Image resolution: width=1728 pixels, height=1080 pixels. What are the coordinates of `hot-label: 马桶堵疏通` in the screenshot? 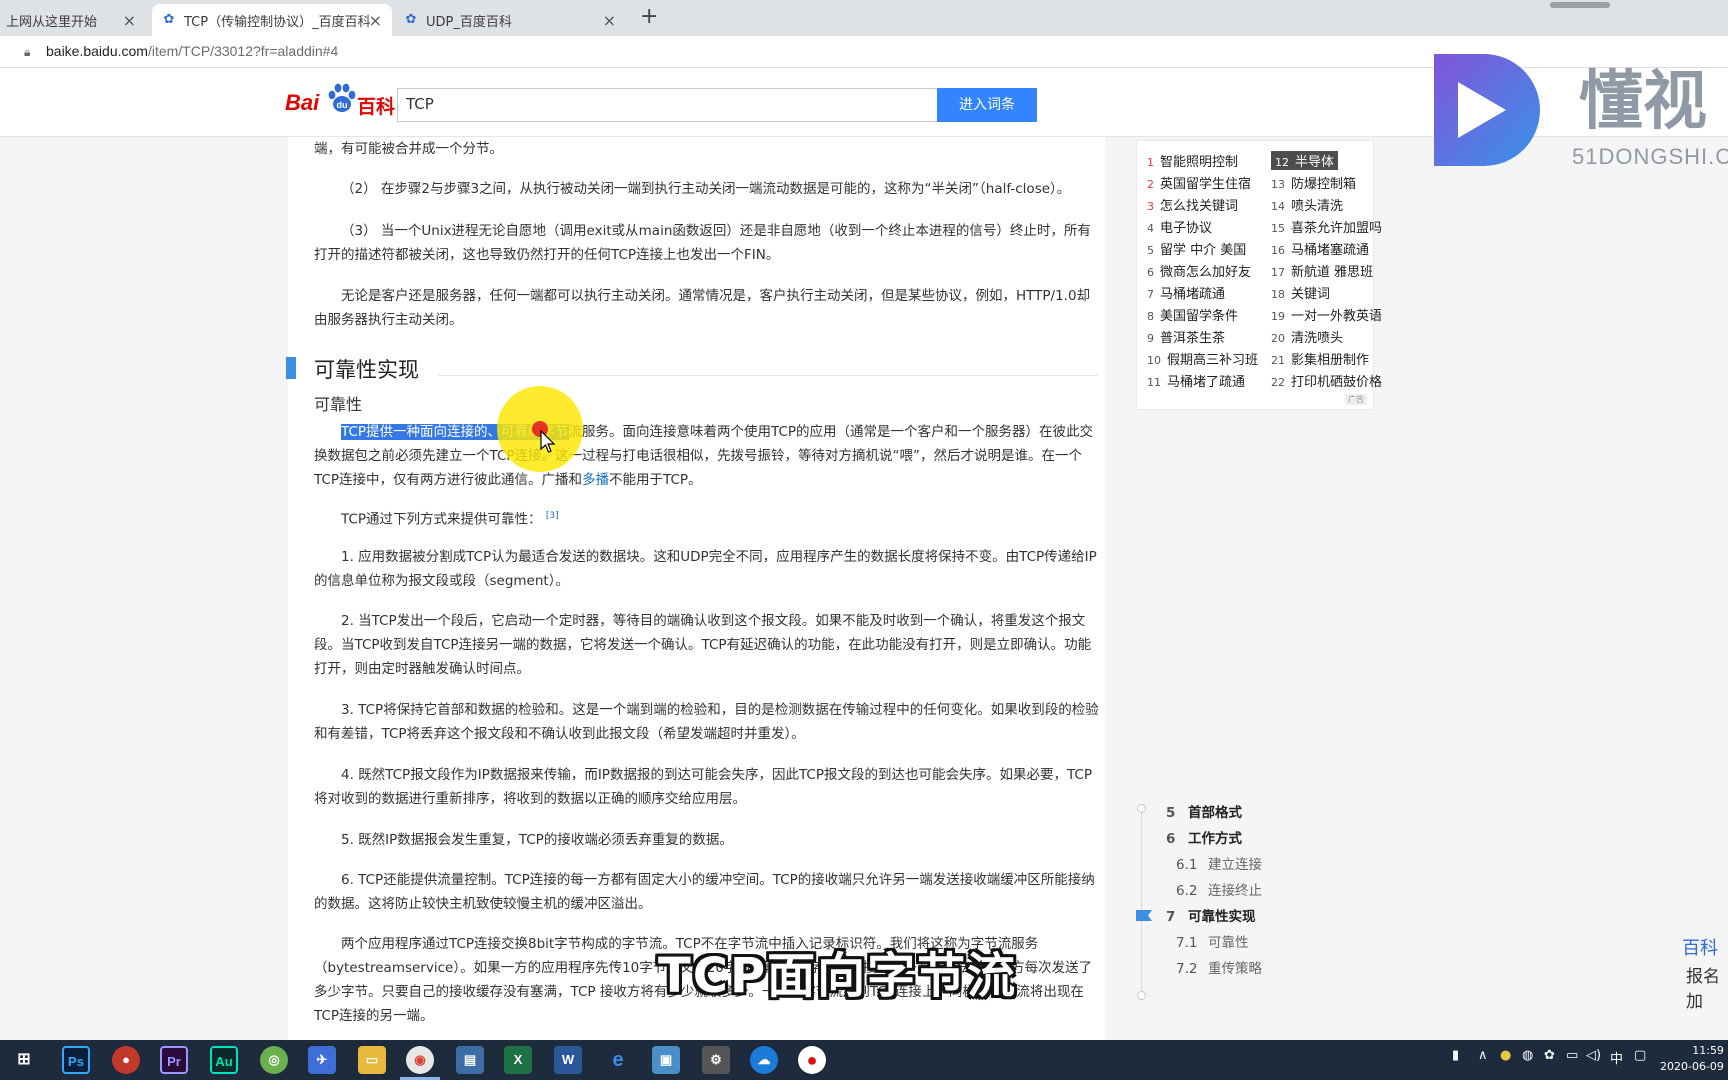 It's located at (1193, 294).